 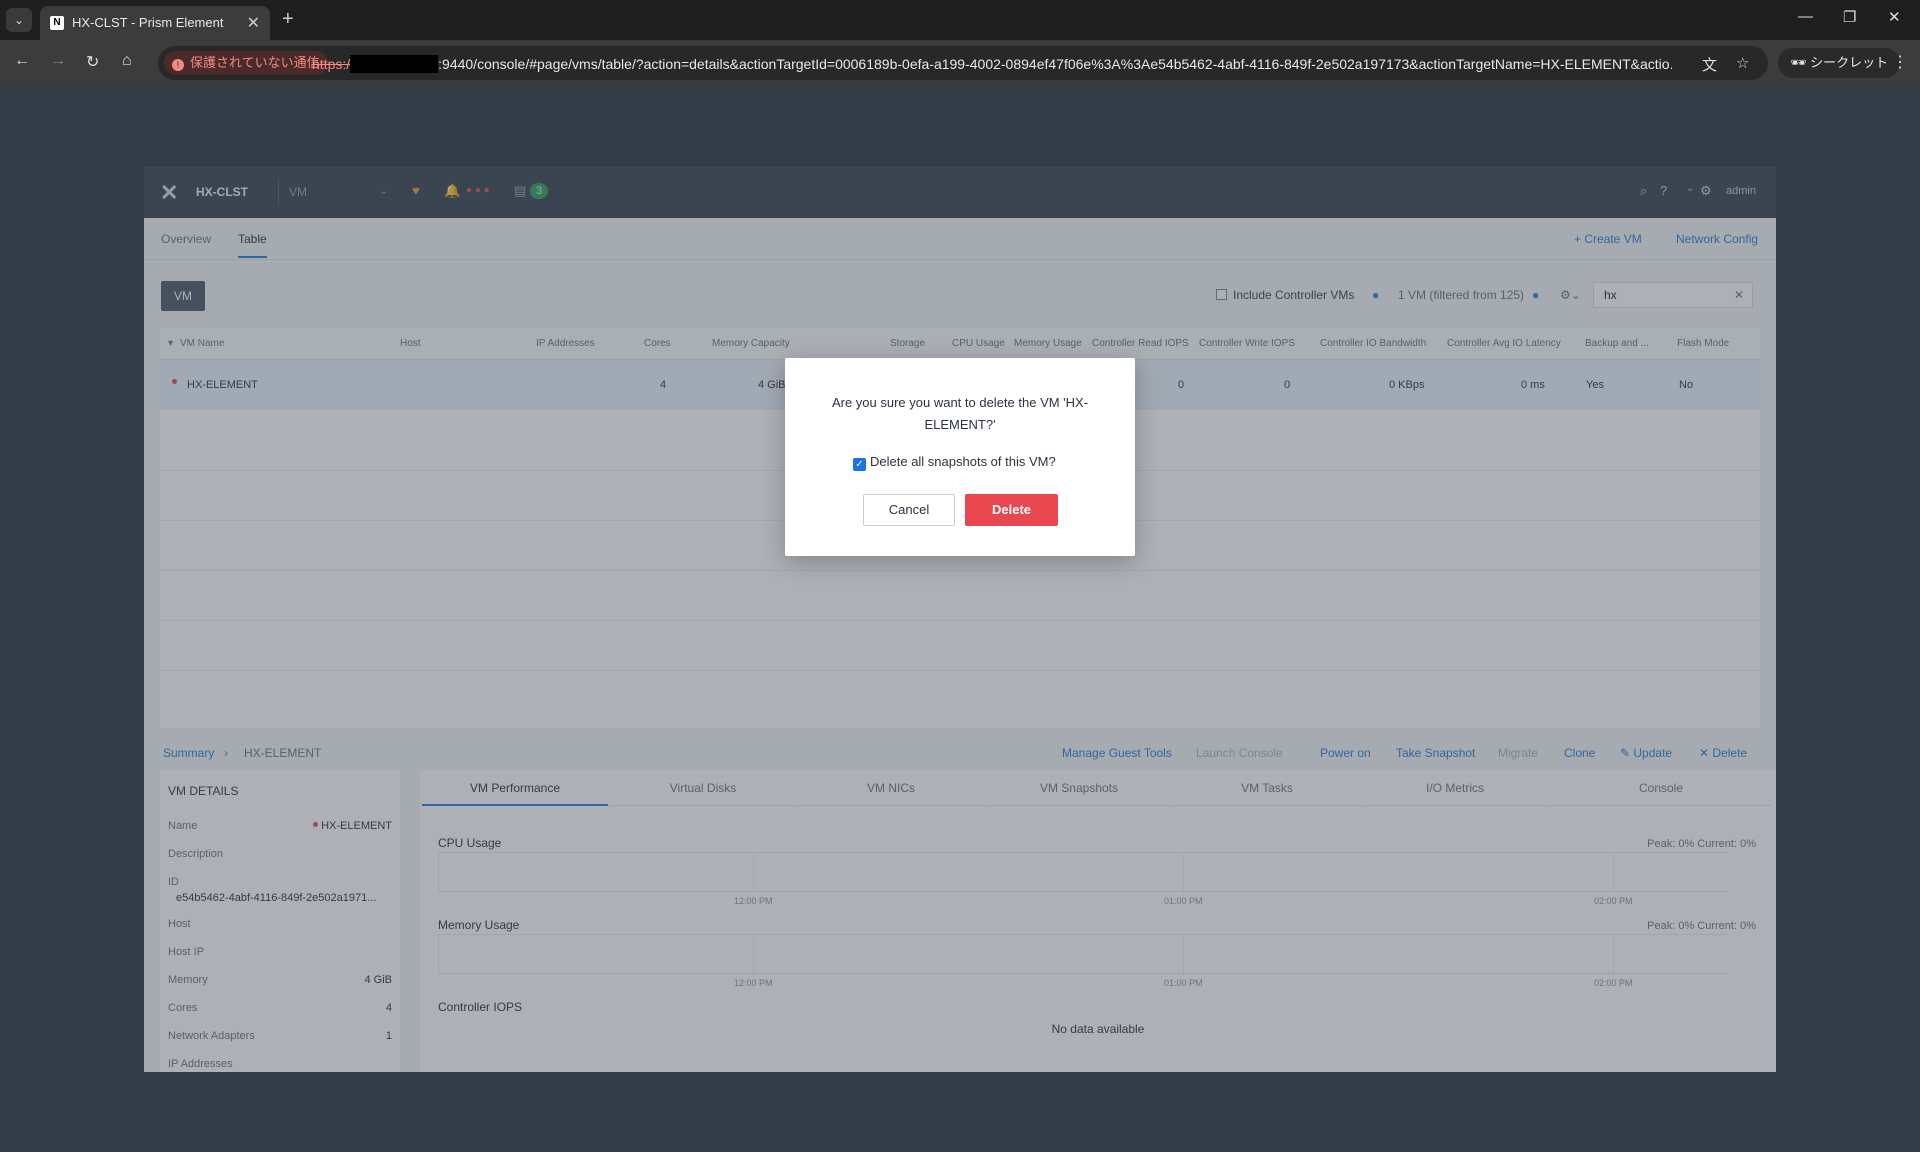 What do you see at coordinates (255, 62) in the screenshot?
I see `security-label: 保護されていない通信` at bounding box center [255, 62].